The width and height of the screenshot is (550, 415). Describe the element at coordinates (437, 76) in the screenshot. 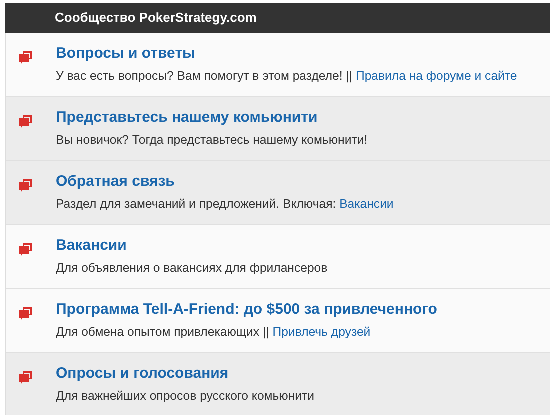

I see `description-link: Правила на форуме и сайте` at that location.